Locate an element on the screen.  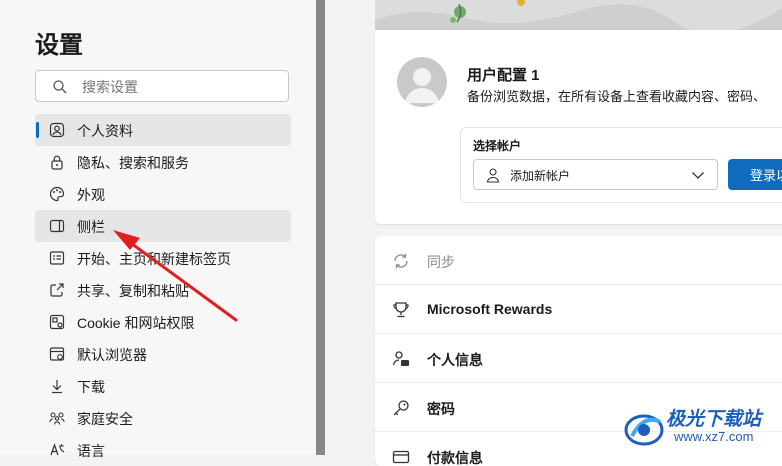
chevron-down-icon is located at coordinates (698, 175).